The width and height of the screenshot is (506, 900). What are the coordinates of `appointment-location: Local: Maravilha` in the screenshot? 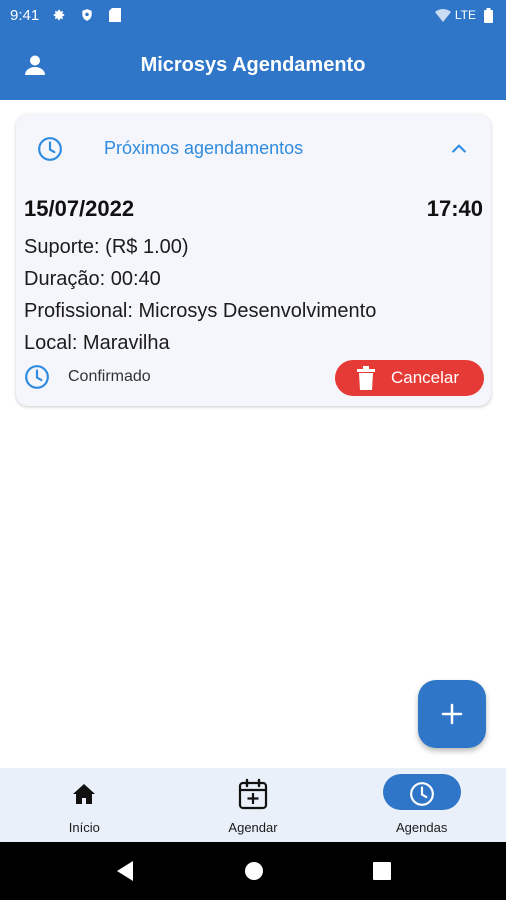 It's located at (97, 343).